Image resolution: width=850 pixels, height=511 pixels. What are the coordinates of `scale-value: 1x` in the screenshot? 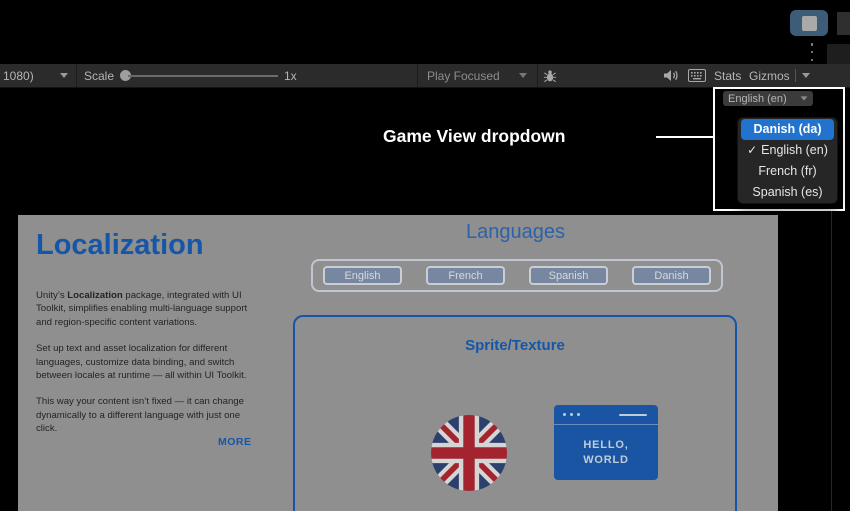 It's located at (290, 75).